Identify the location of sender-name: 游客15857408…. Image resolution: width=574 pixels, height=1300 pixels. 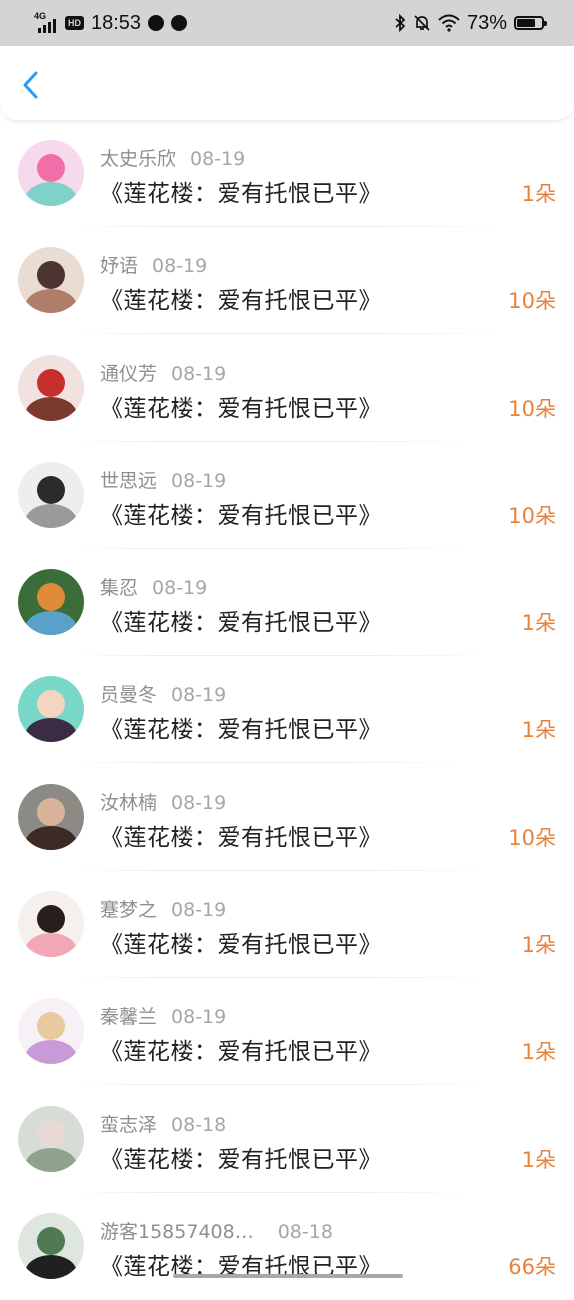
(177, 1231).